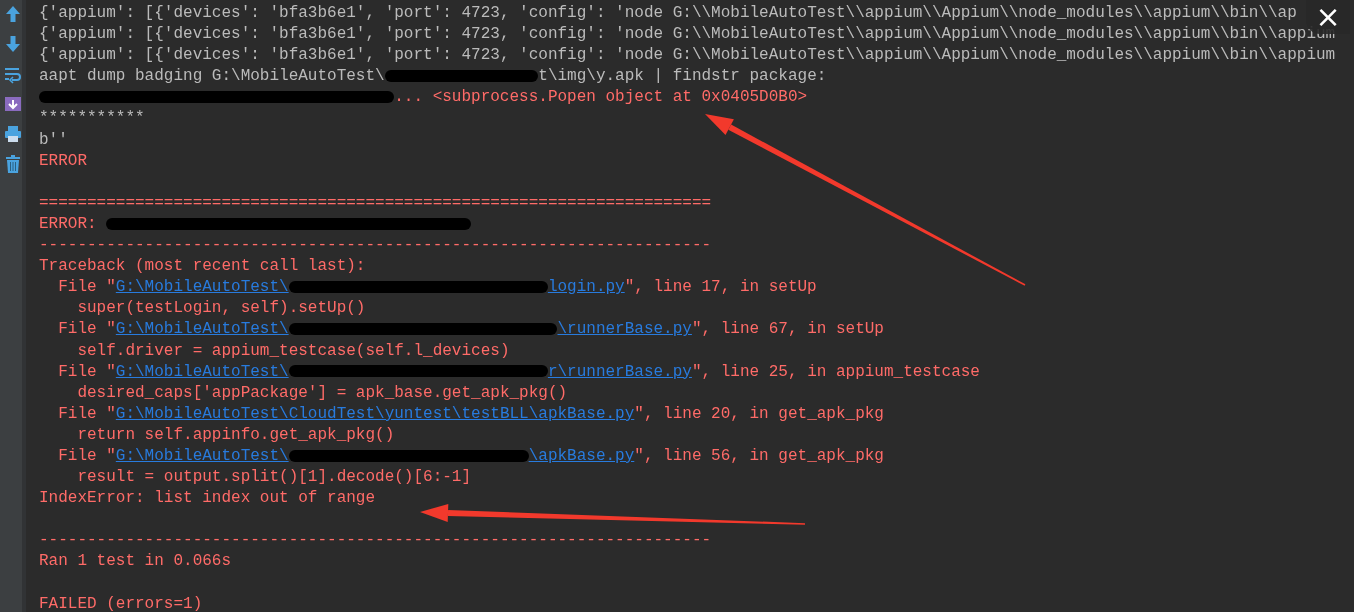 The height and width of the screenshot is (612, 1354). Describe the element at coordinates (13, 164) in the screenshot. I see `trash-icon` at that location.